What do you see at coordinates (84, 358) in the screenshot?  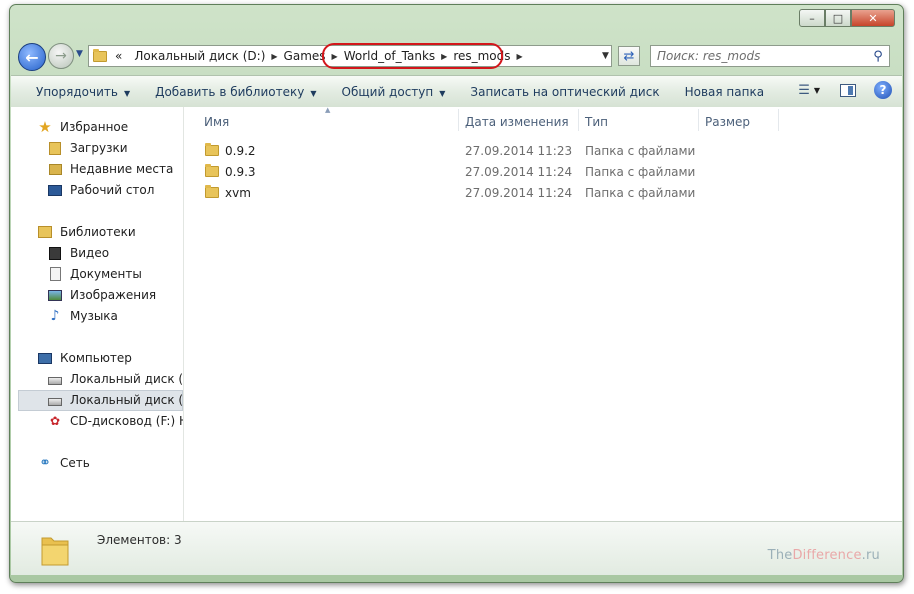 I see `sidebar-group-computer: Компьютер` at bounding box center [84, 358].